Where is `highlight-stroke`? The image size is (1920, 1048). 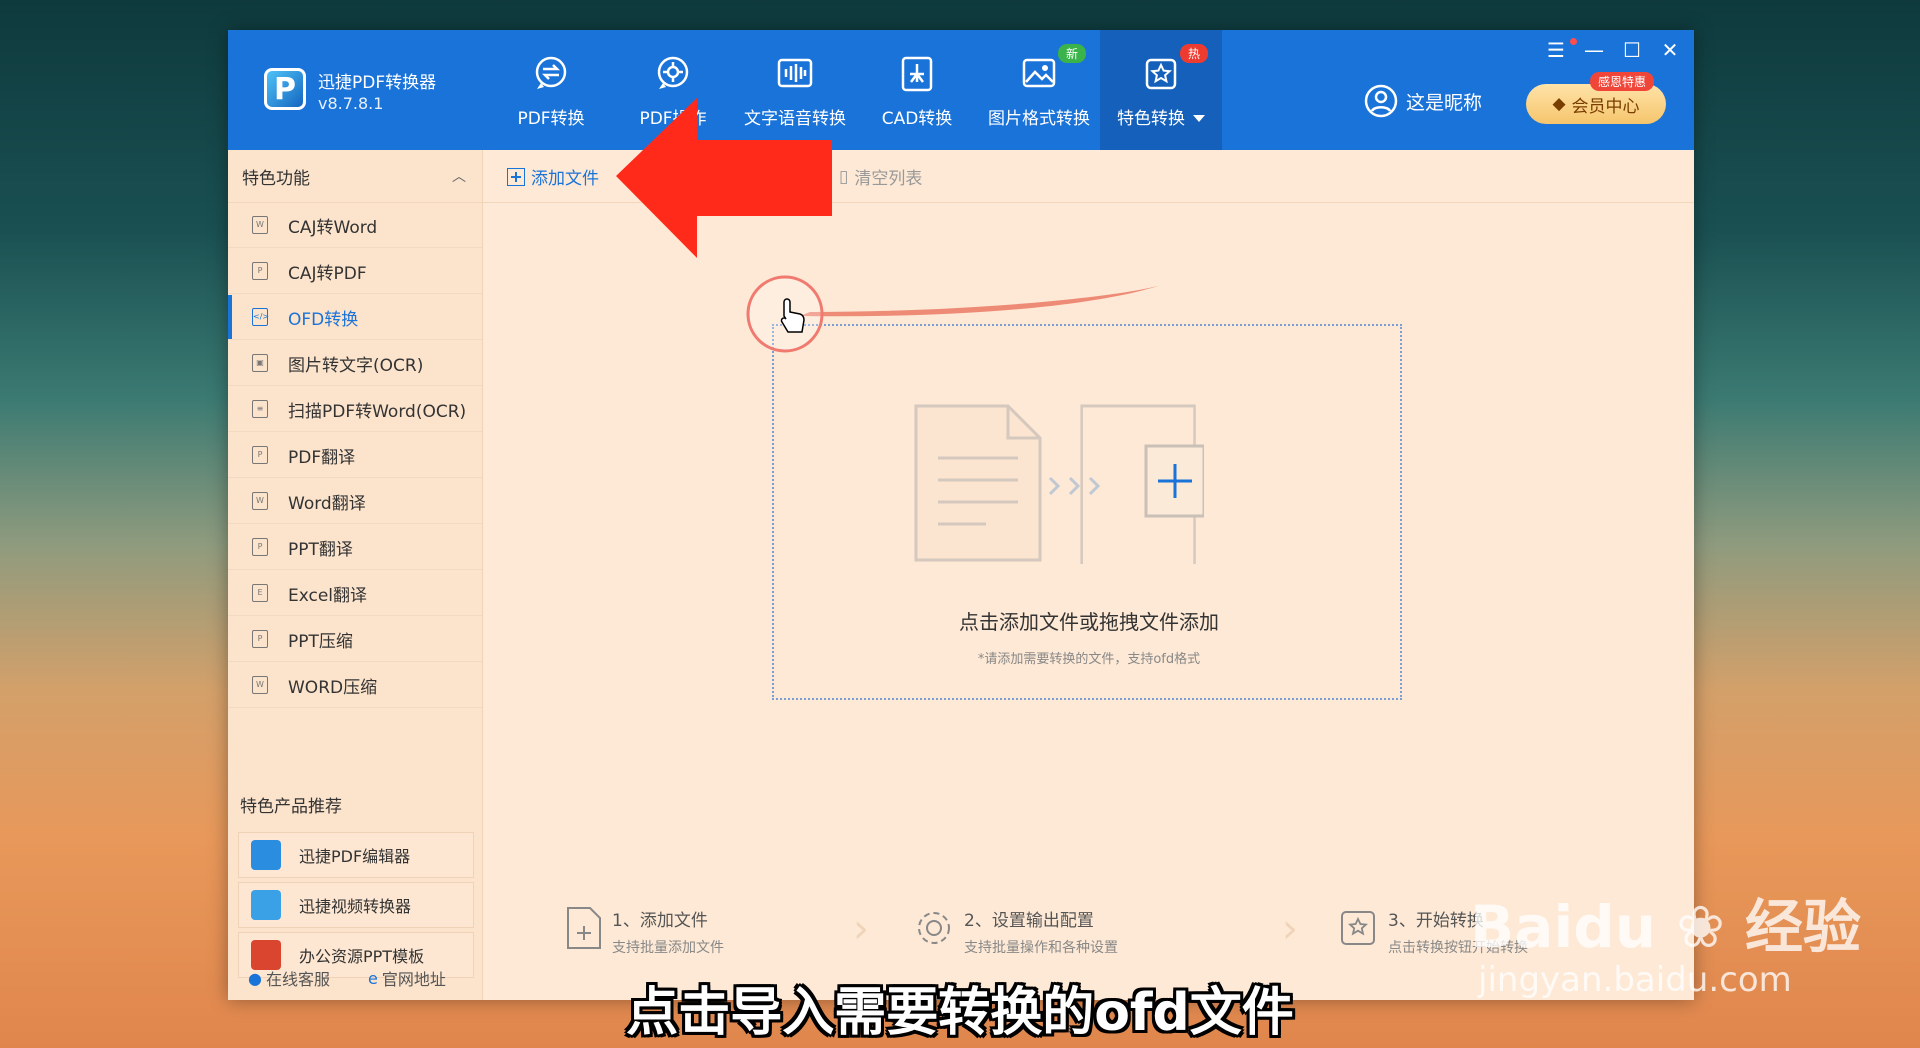 highlight-stroke is located at coordinates (979, 301).